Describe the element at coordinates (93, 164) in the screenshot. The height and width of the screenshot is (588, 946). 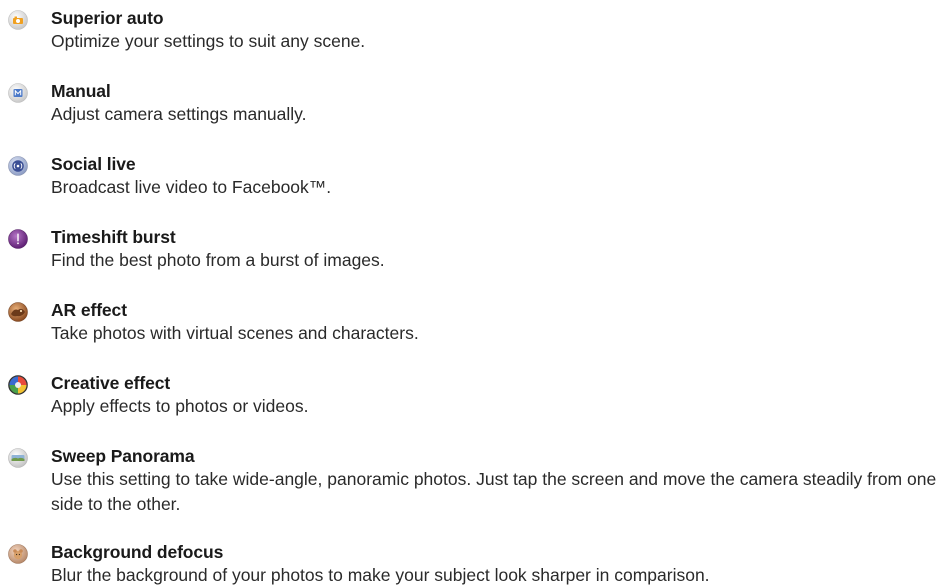
I see `mode-title: Social live` at that location.